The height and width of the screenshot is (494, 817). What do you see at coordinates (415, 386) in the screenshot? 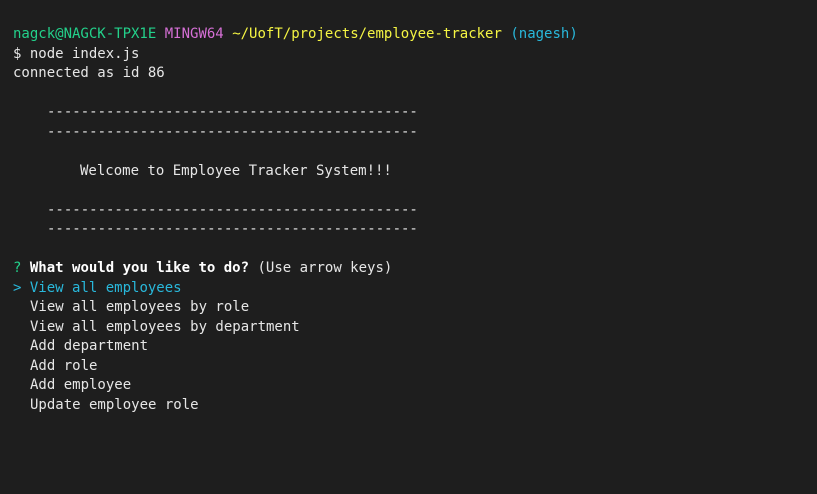
I see `menu-choice: Add employee` at bounding box center [415, 386].